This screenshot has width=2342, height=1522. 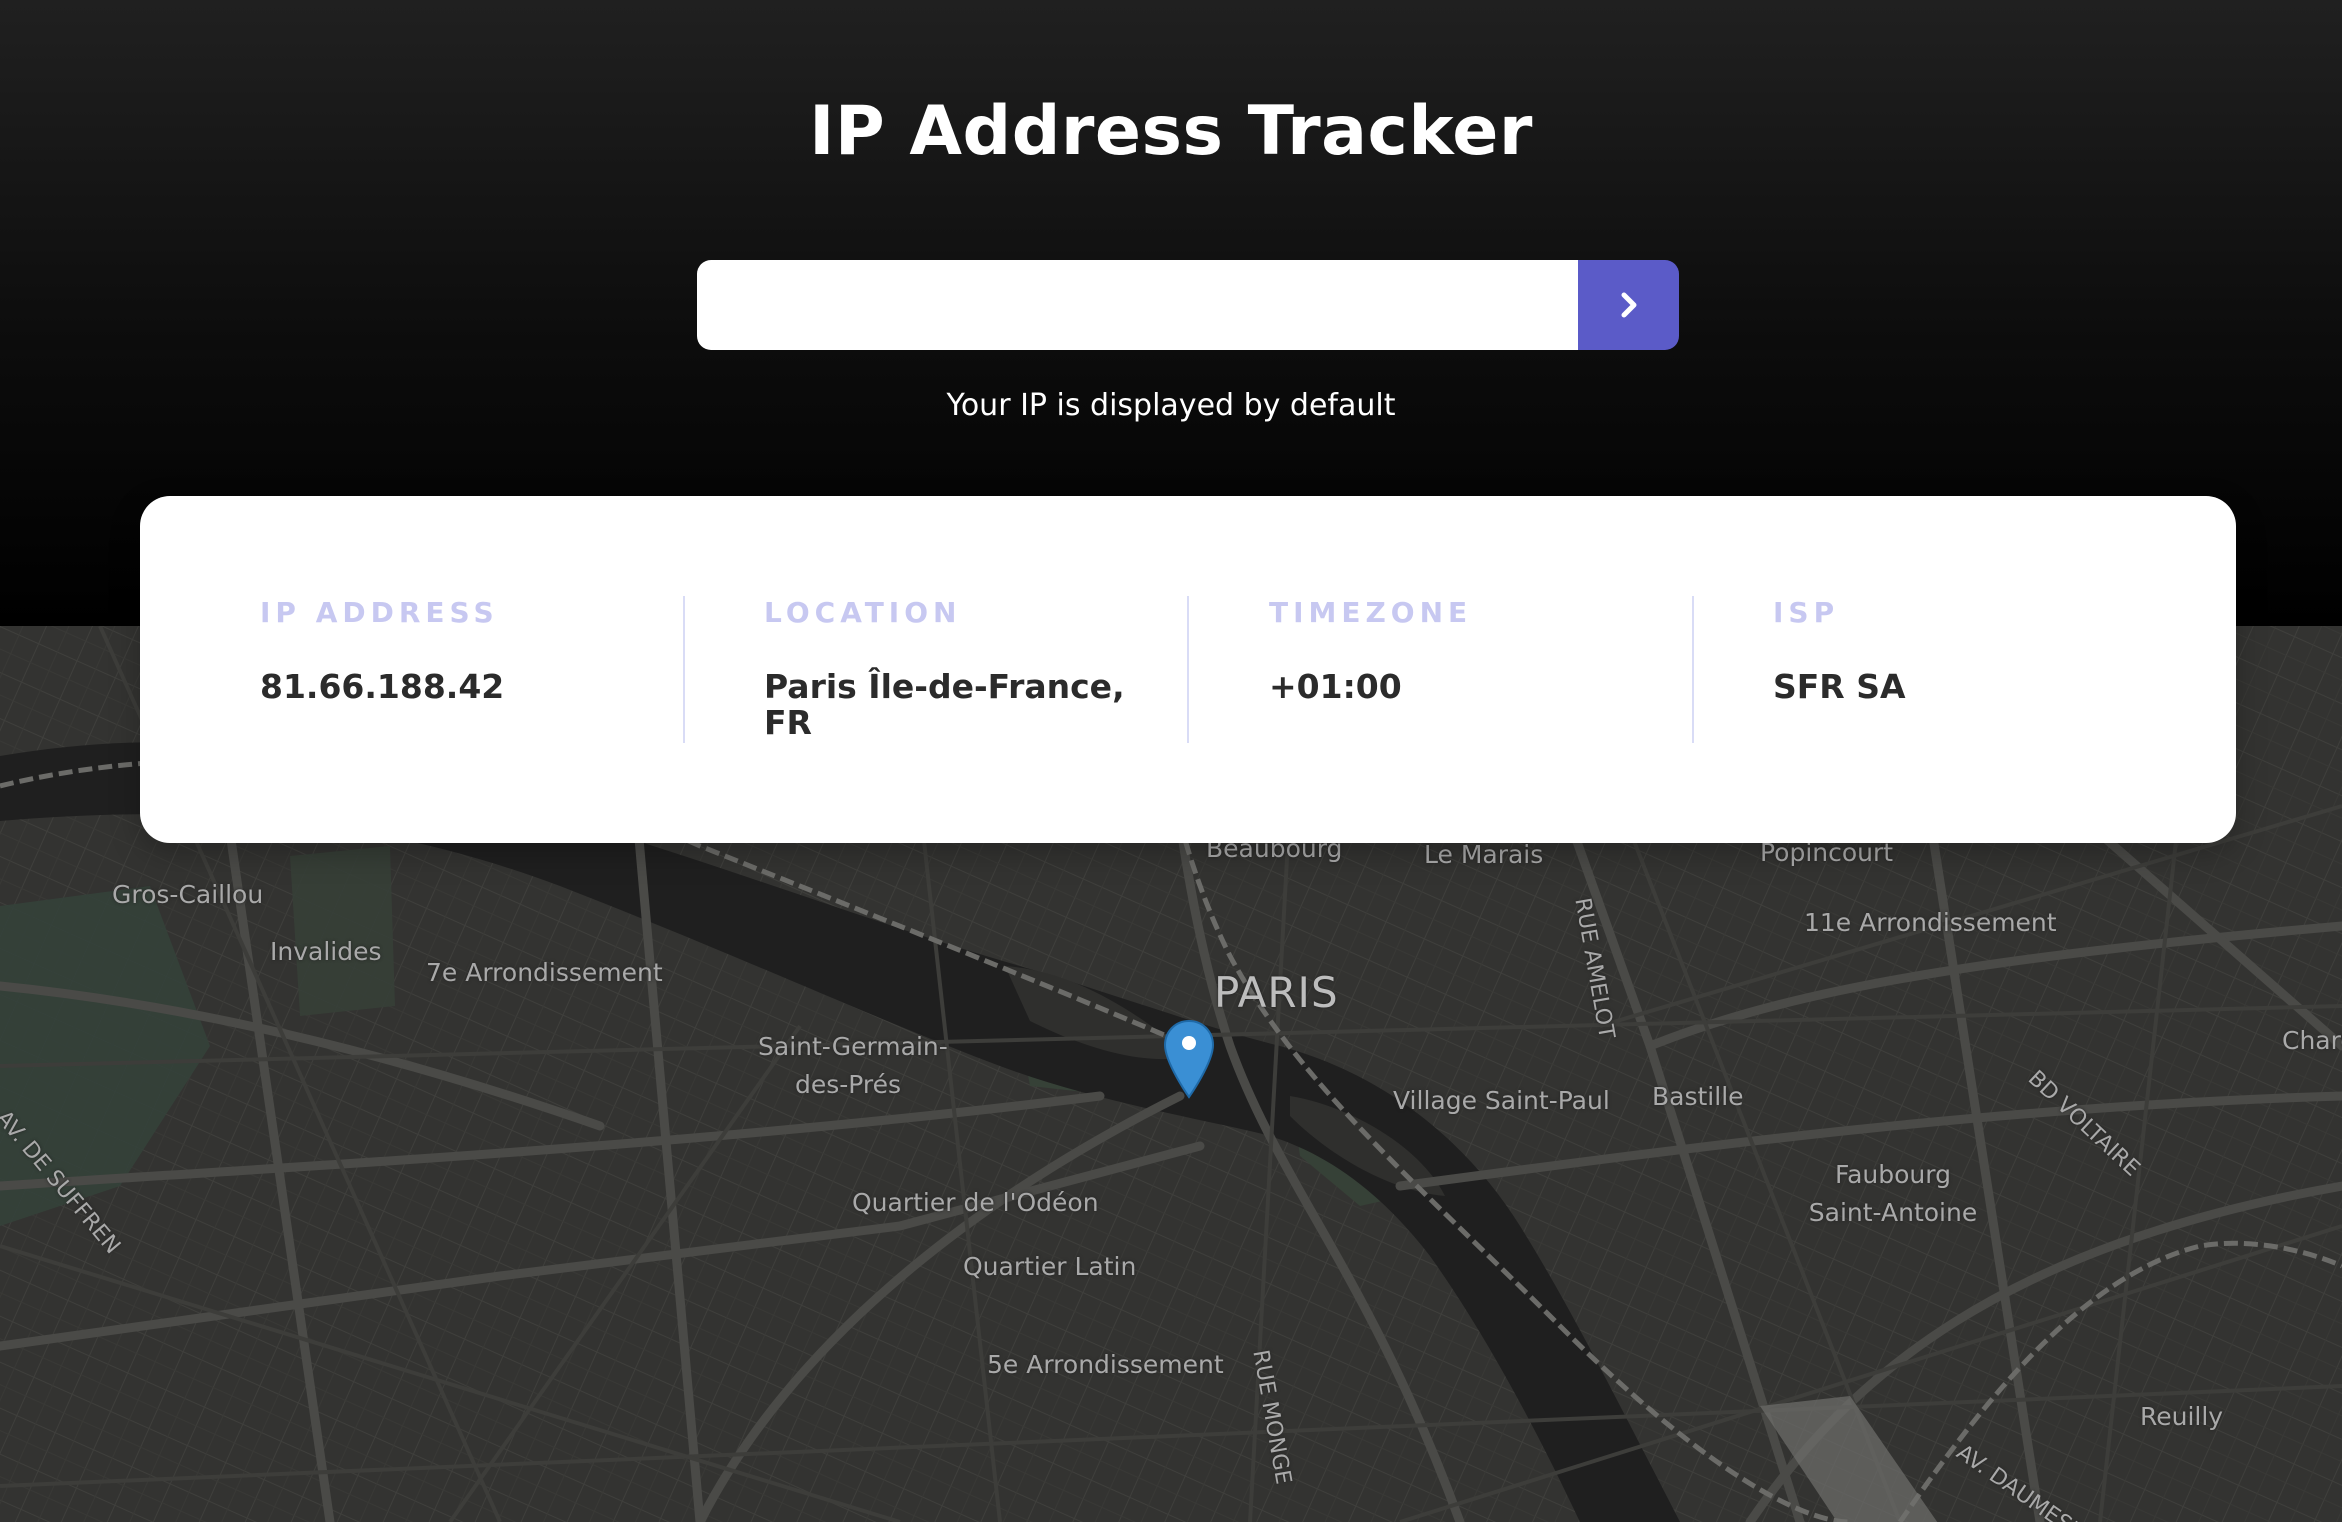 What do you see at coordinates (853, 1046) in the screenshot?
I see `map-label-saint-germain-line1: Saint-Germain-` at bounding box center [853, 1046].